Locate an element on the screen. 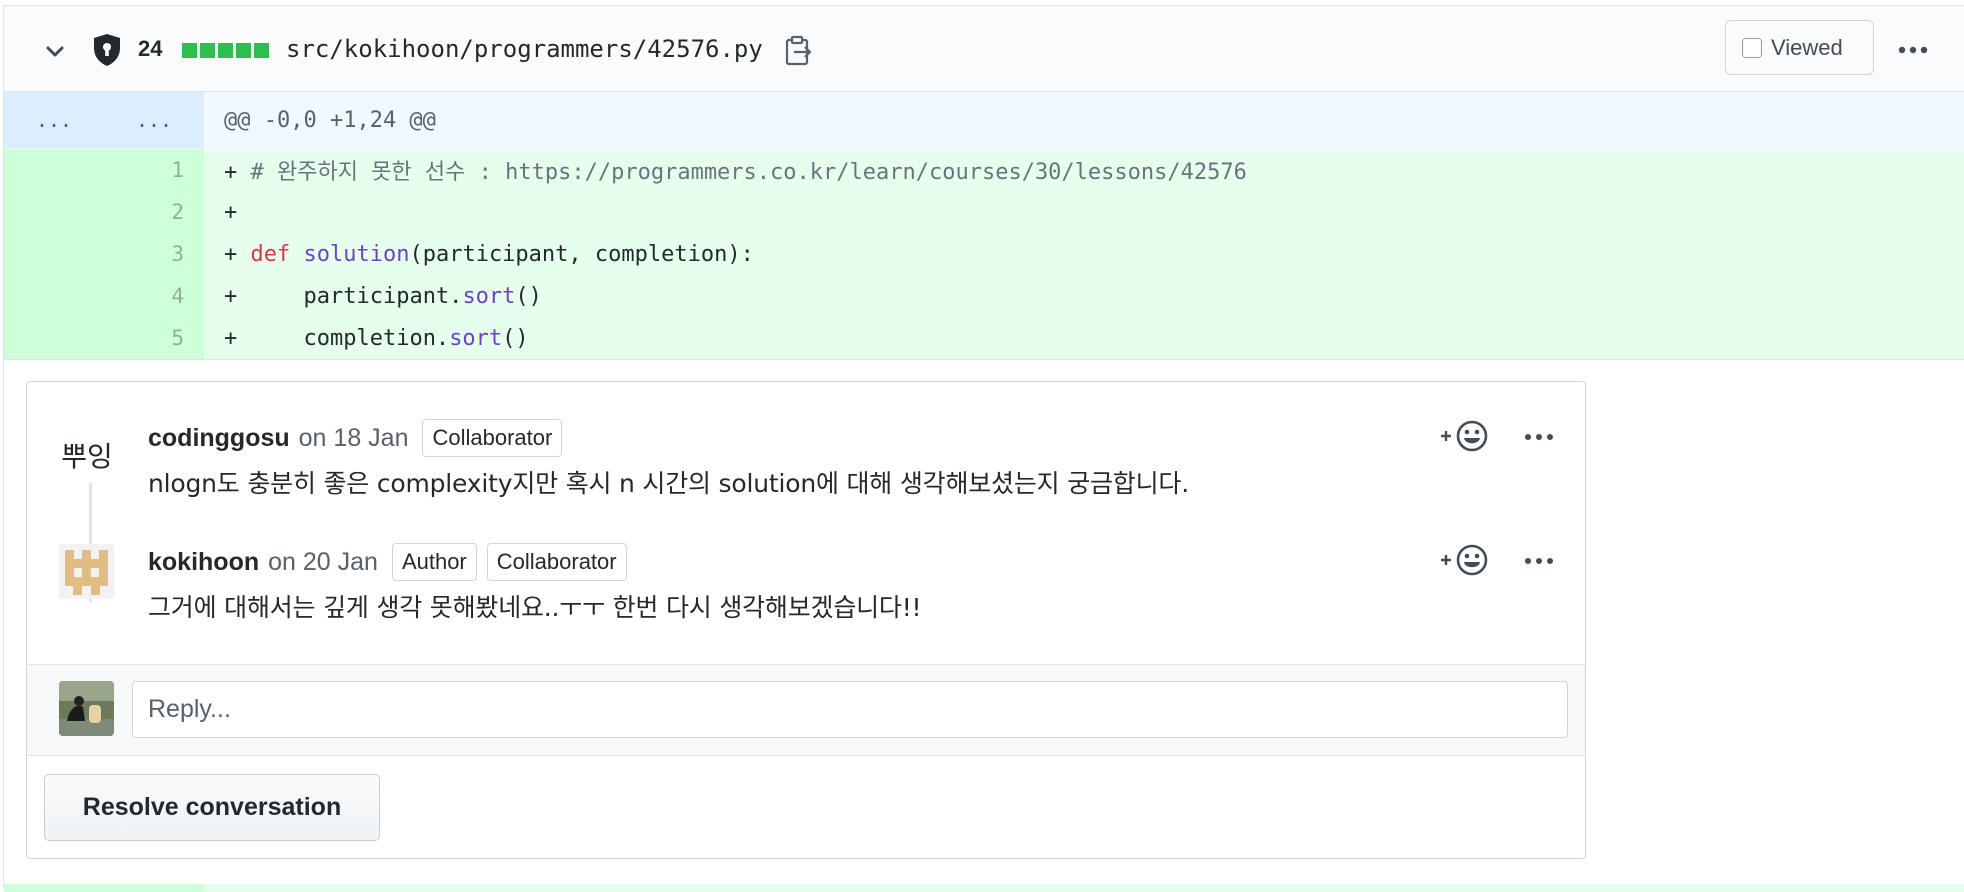  file-path: src/kokihoon/programmers/42576.py is located at coordinates (524, 49).